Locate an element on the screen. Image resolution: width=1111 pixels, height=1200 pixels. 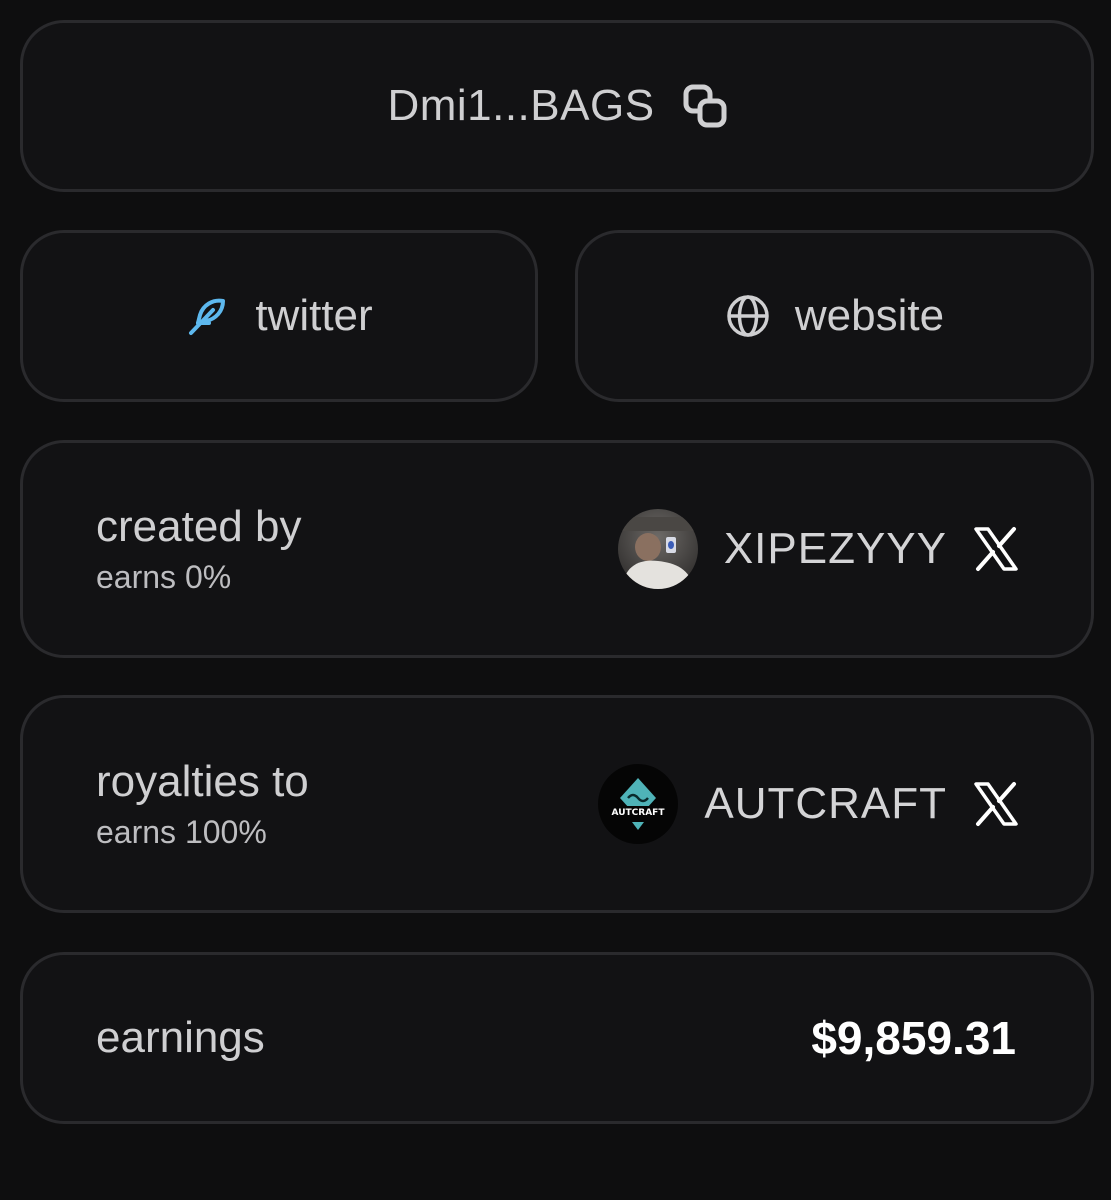
creator-title: created by is located at coordinates (199, 526).